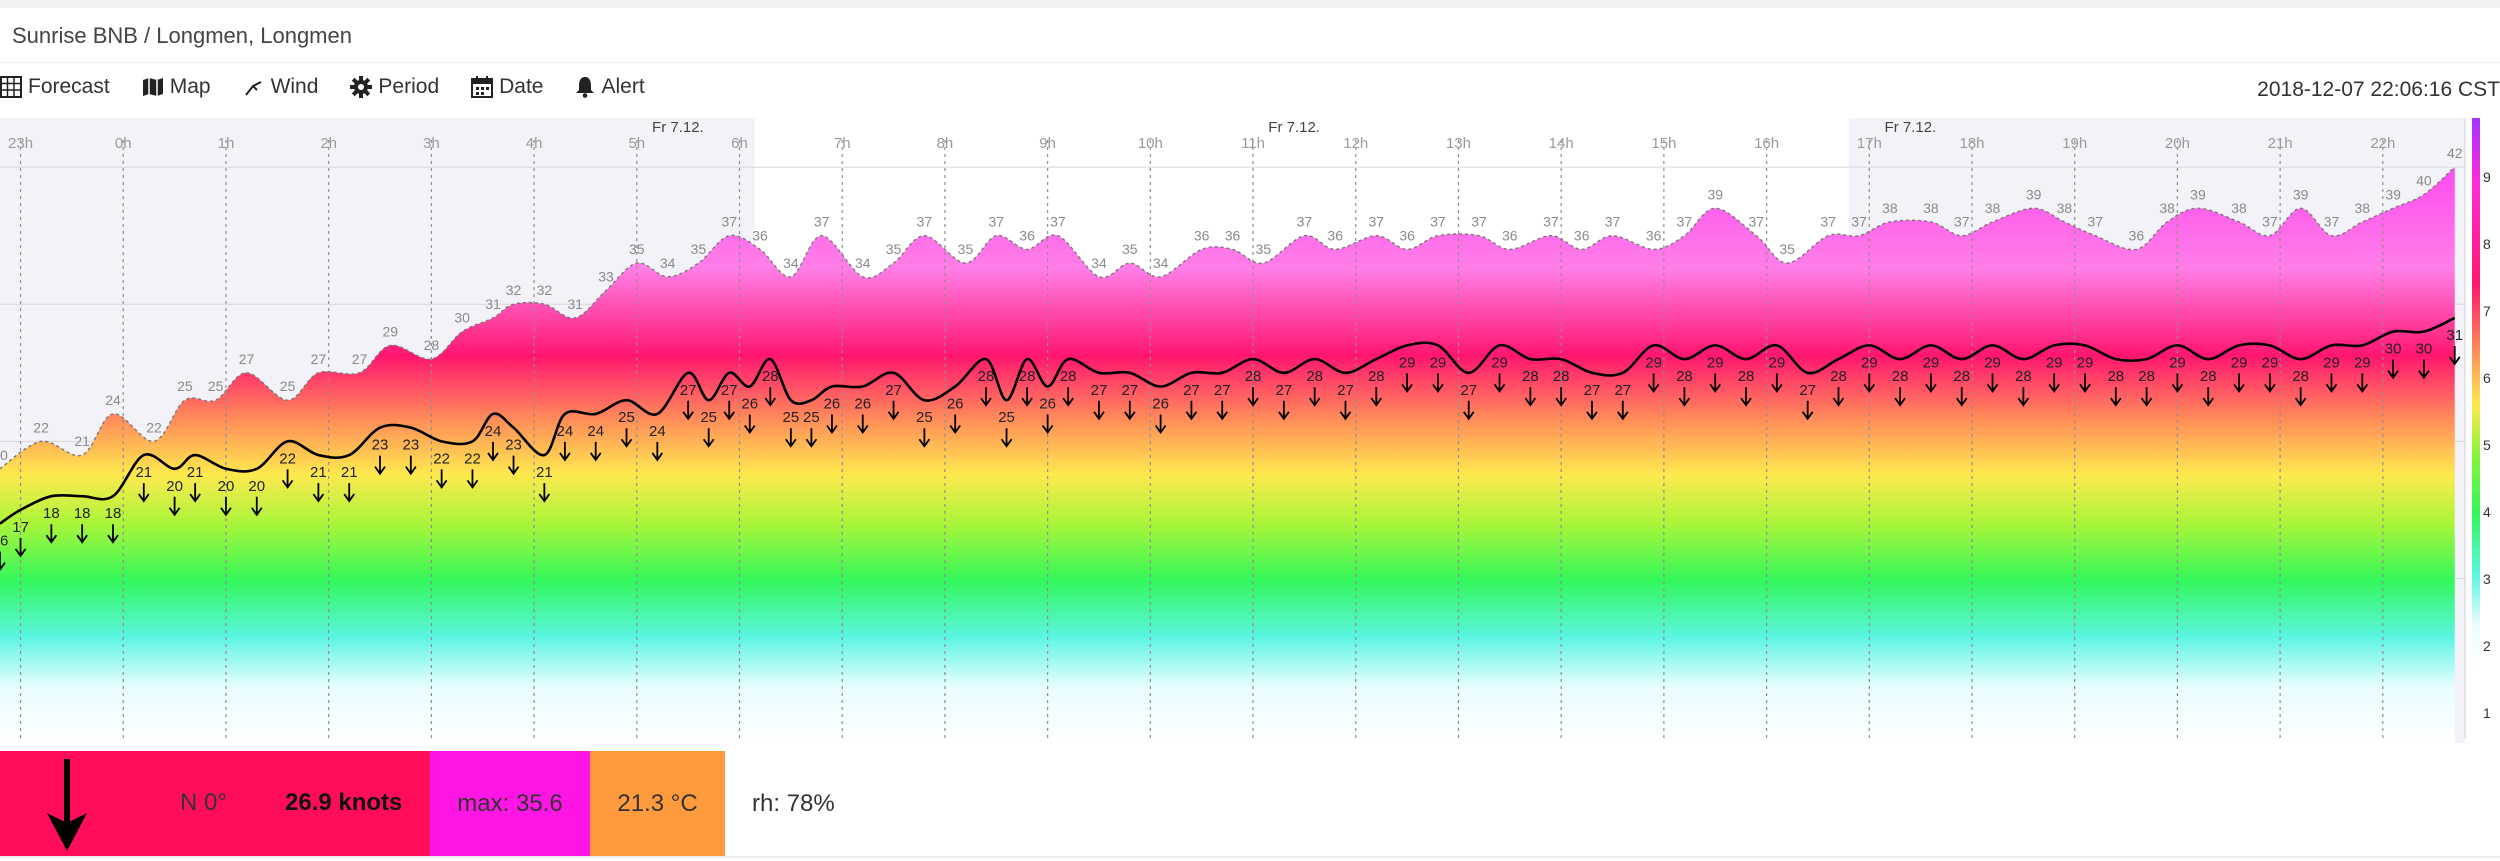 This screenshot has height=861, width=2500. What do you see at coordinates (344, 802) in the screenshot?
I see `wind-speed: 26.9 knots` at bounding box center [344, 802].